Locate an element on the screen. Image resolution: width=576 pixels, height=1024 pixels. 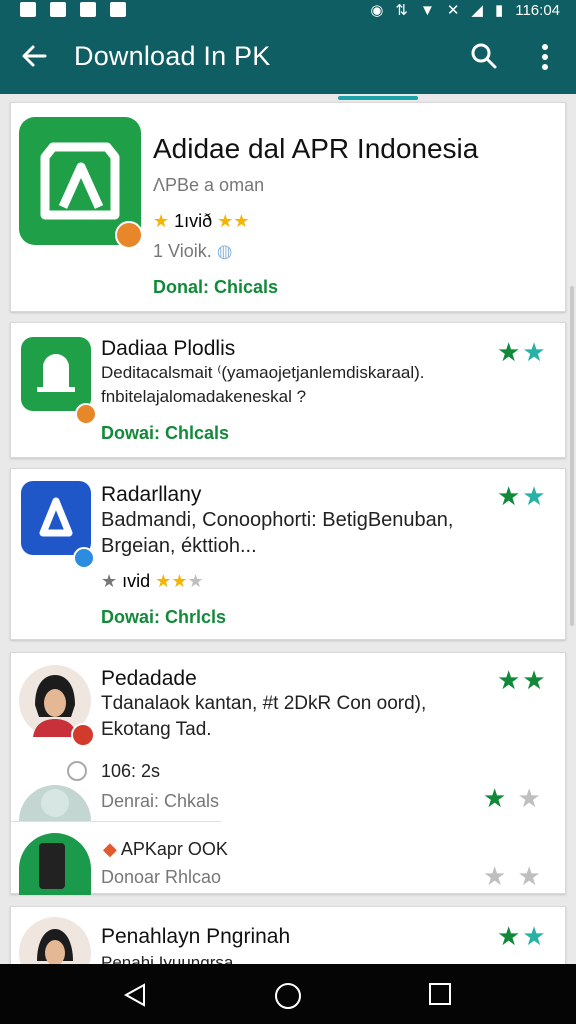
sub-app-link: Donoar Rhlcao is located at coordinates (161, 877).